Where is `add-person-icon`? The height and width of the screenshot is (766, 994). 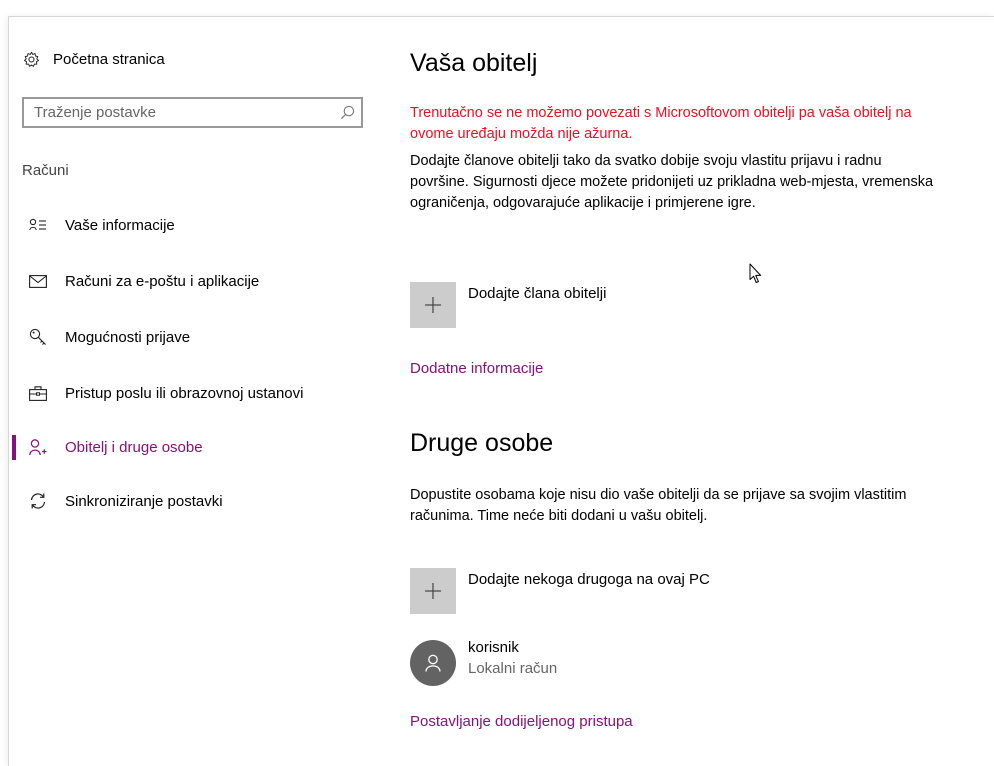 add-person-icon is located at coordinates (38, 447).